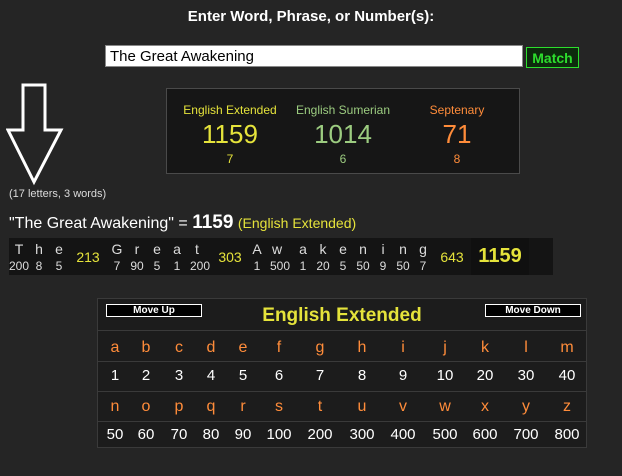  Describe the element at coordinates (445, 406) in the screenshot. I see `chart-letter: w` at that location.